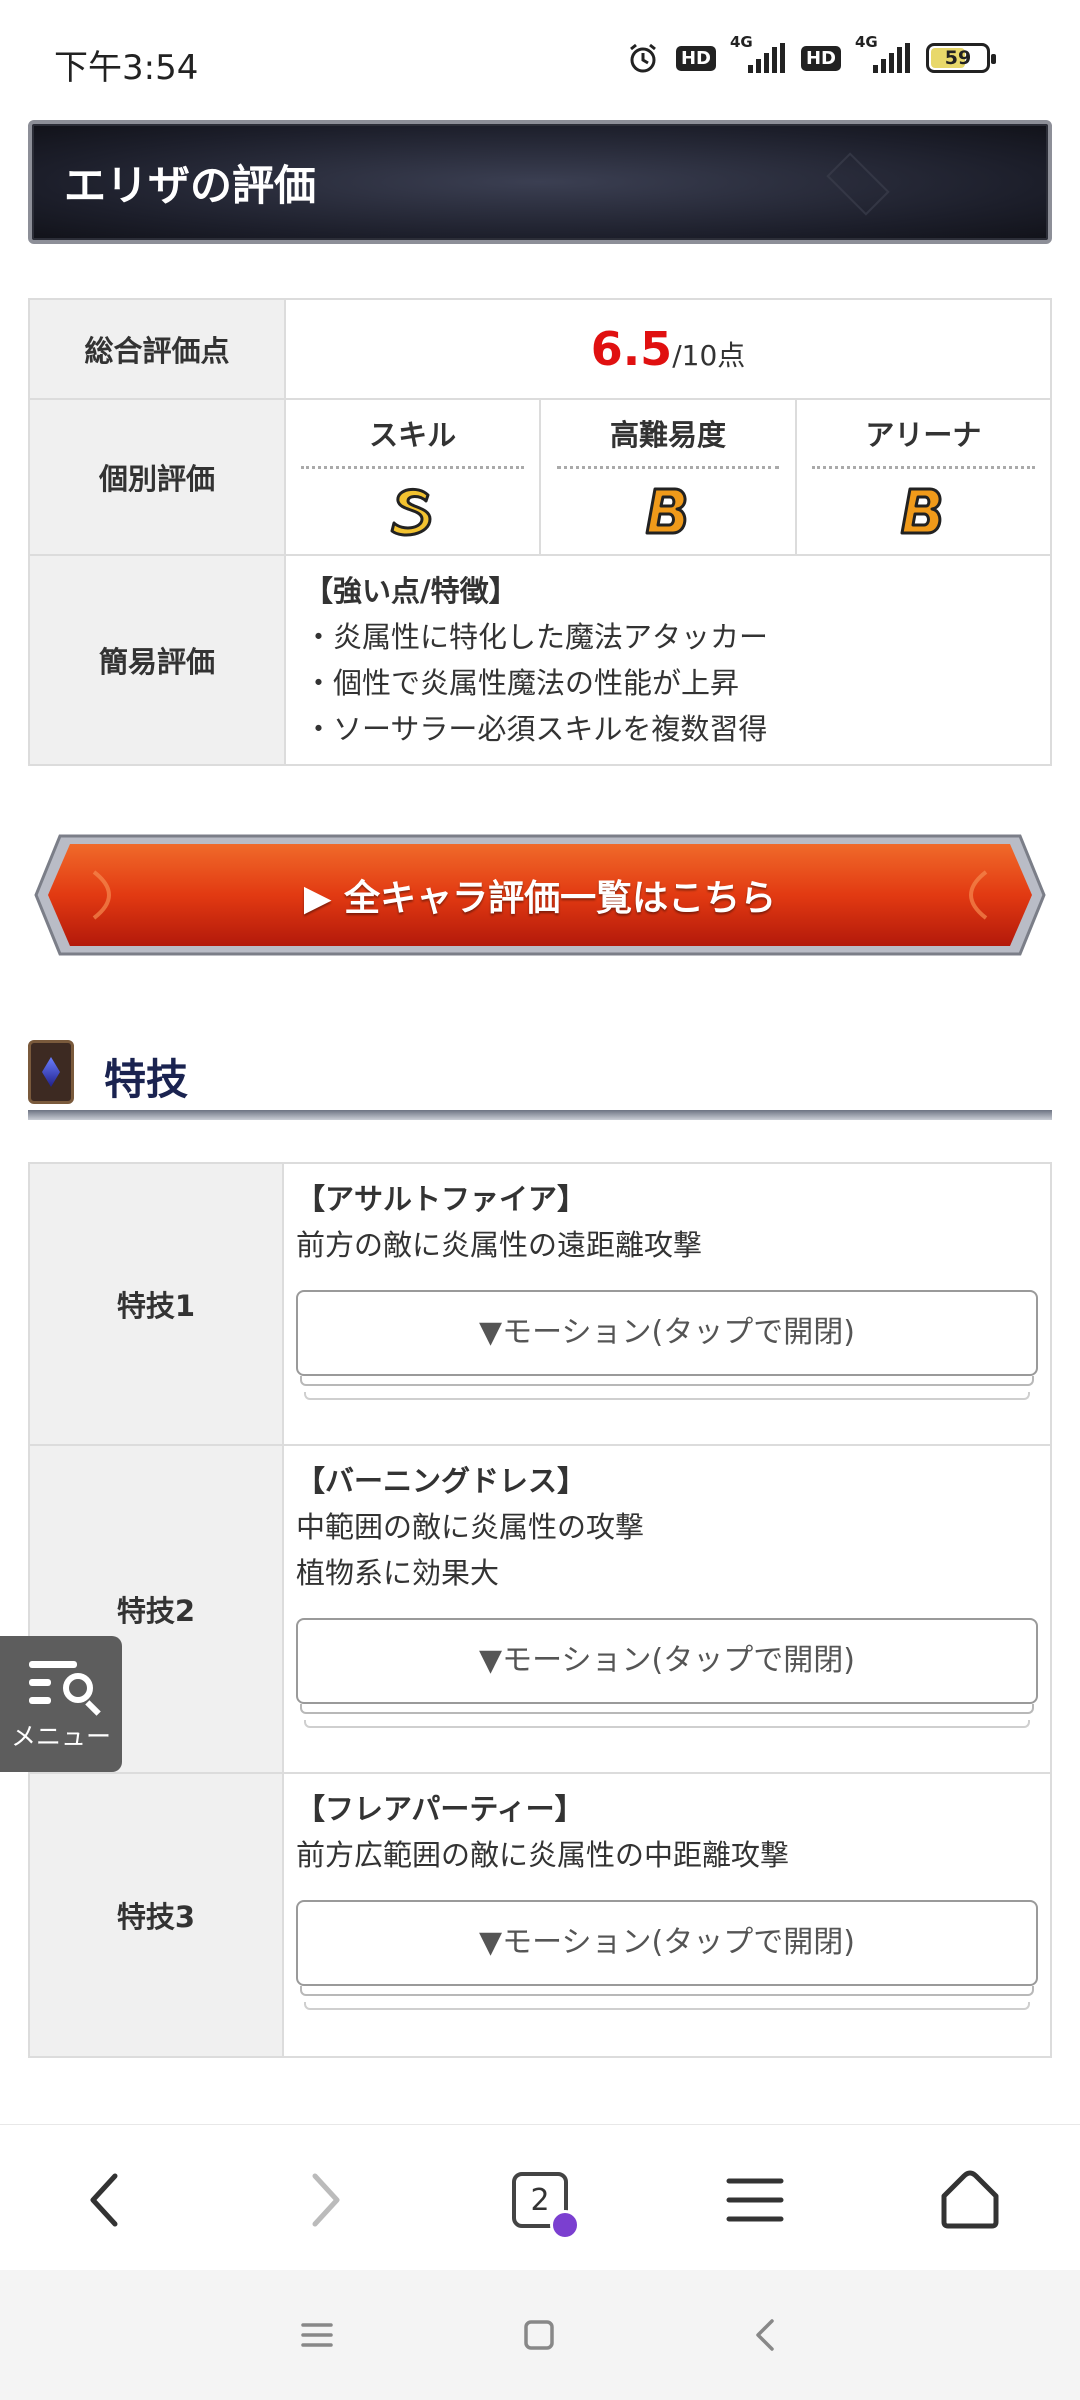 The width and height of the screenshot is (1080, 2400). I want to click on browser-menu-button, so click(755, 2200).